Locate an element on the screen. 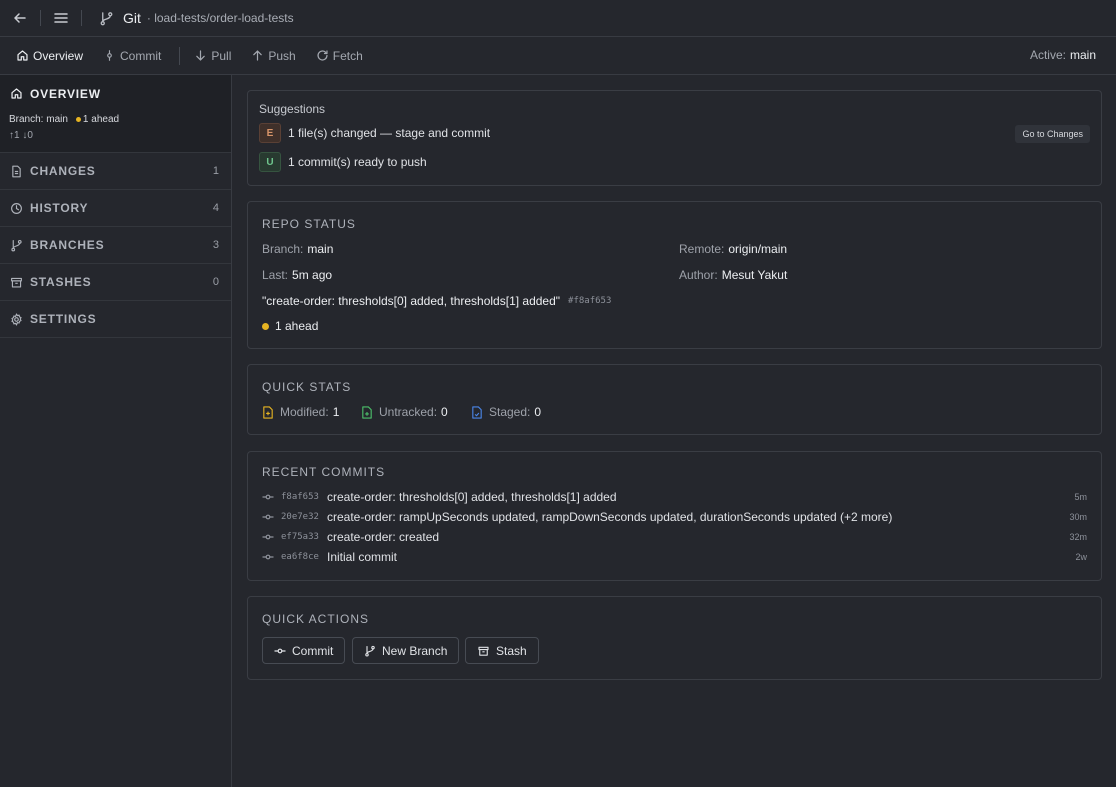  sidebar-item-history: HISTORY 4 is located at coordinates (115, 208).